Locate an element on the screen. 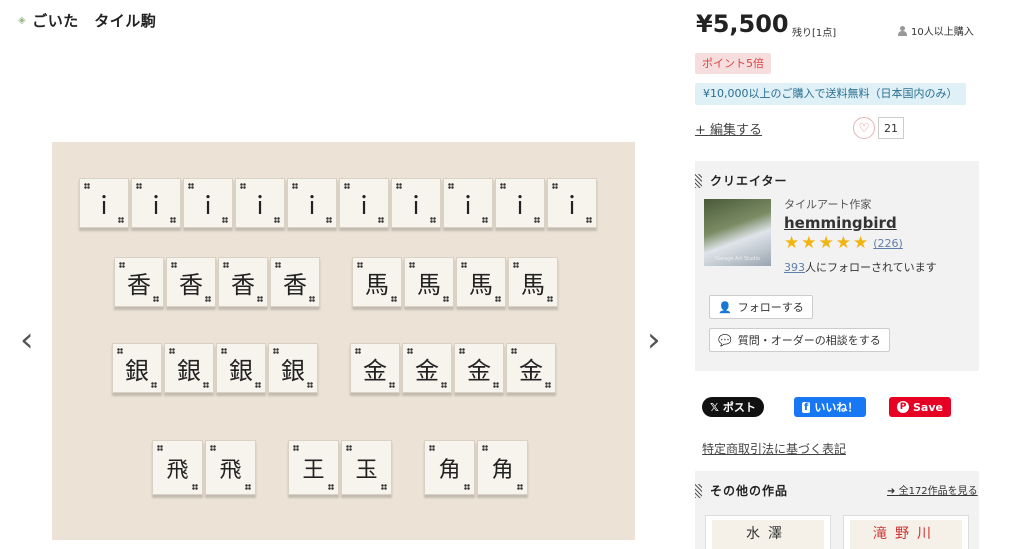  followers-text: 393人にフォローされています is located at coordinates (860, 267).